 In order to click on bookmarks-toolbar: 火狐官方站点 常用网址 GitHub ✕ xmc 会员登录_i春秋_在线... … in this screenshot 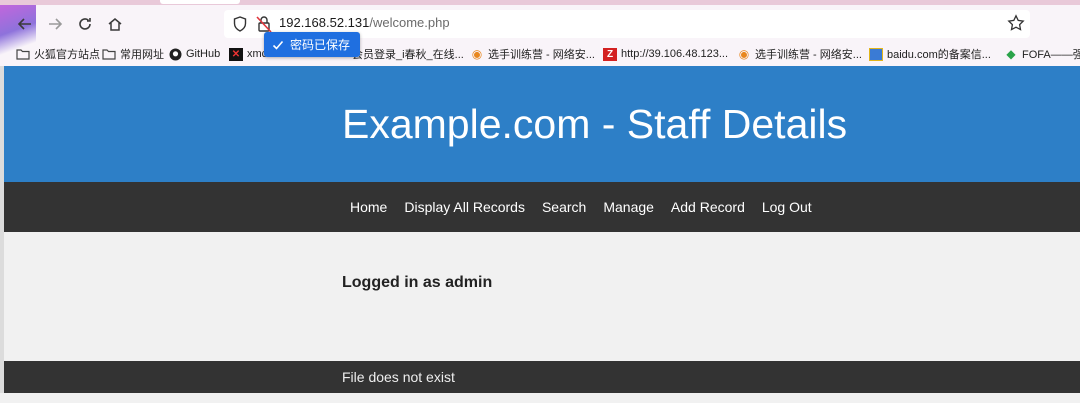, I will do `click(540, 53)`.